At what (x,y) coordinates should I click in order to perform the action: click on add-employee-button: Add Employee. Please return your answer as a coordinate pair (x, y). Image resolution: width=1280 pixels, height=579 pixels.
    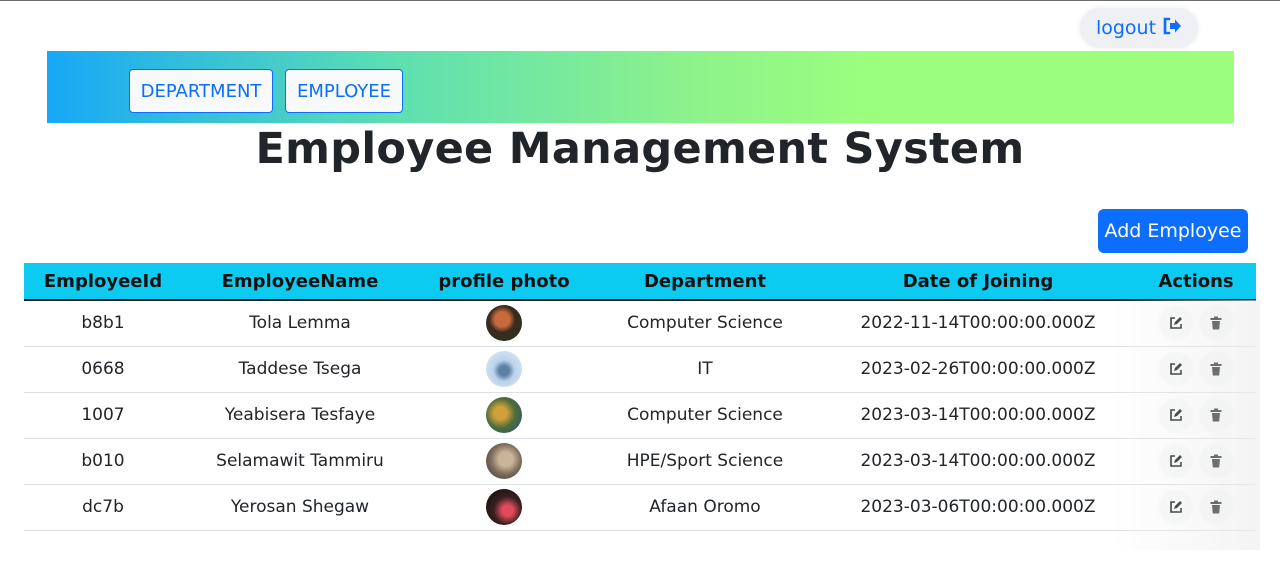
    Looking at the image, I should click on (1173, 231).